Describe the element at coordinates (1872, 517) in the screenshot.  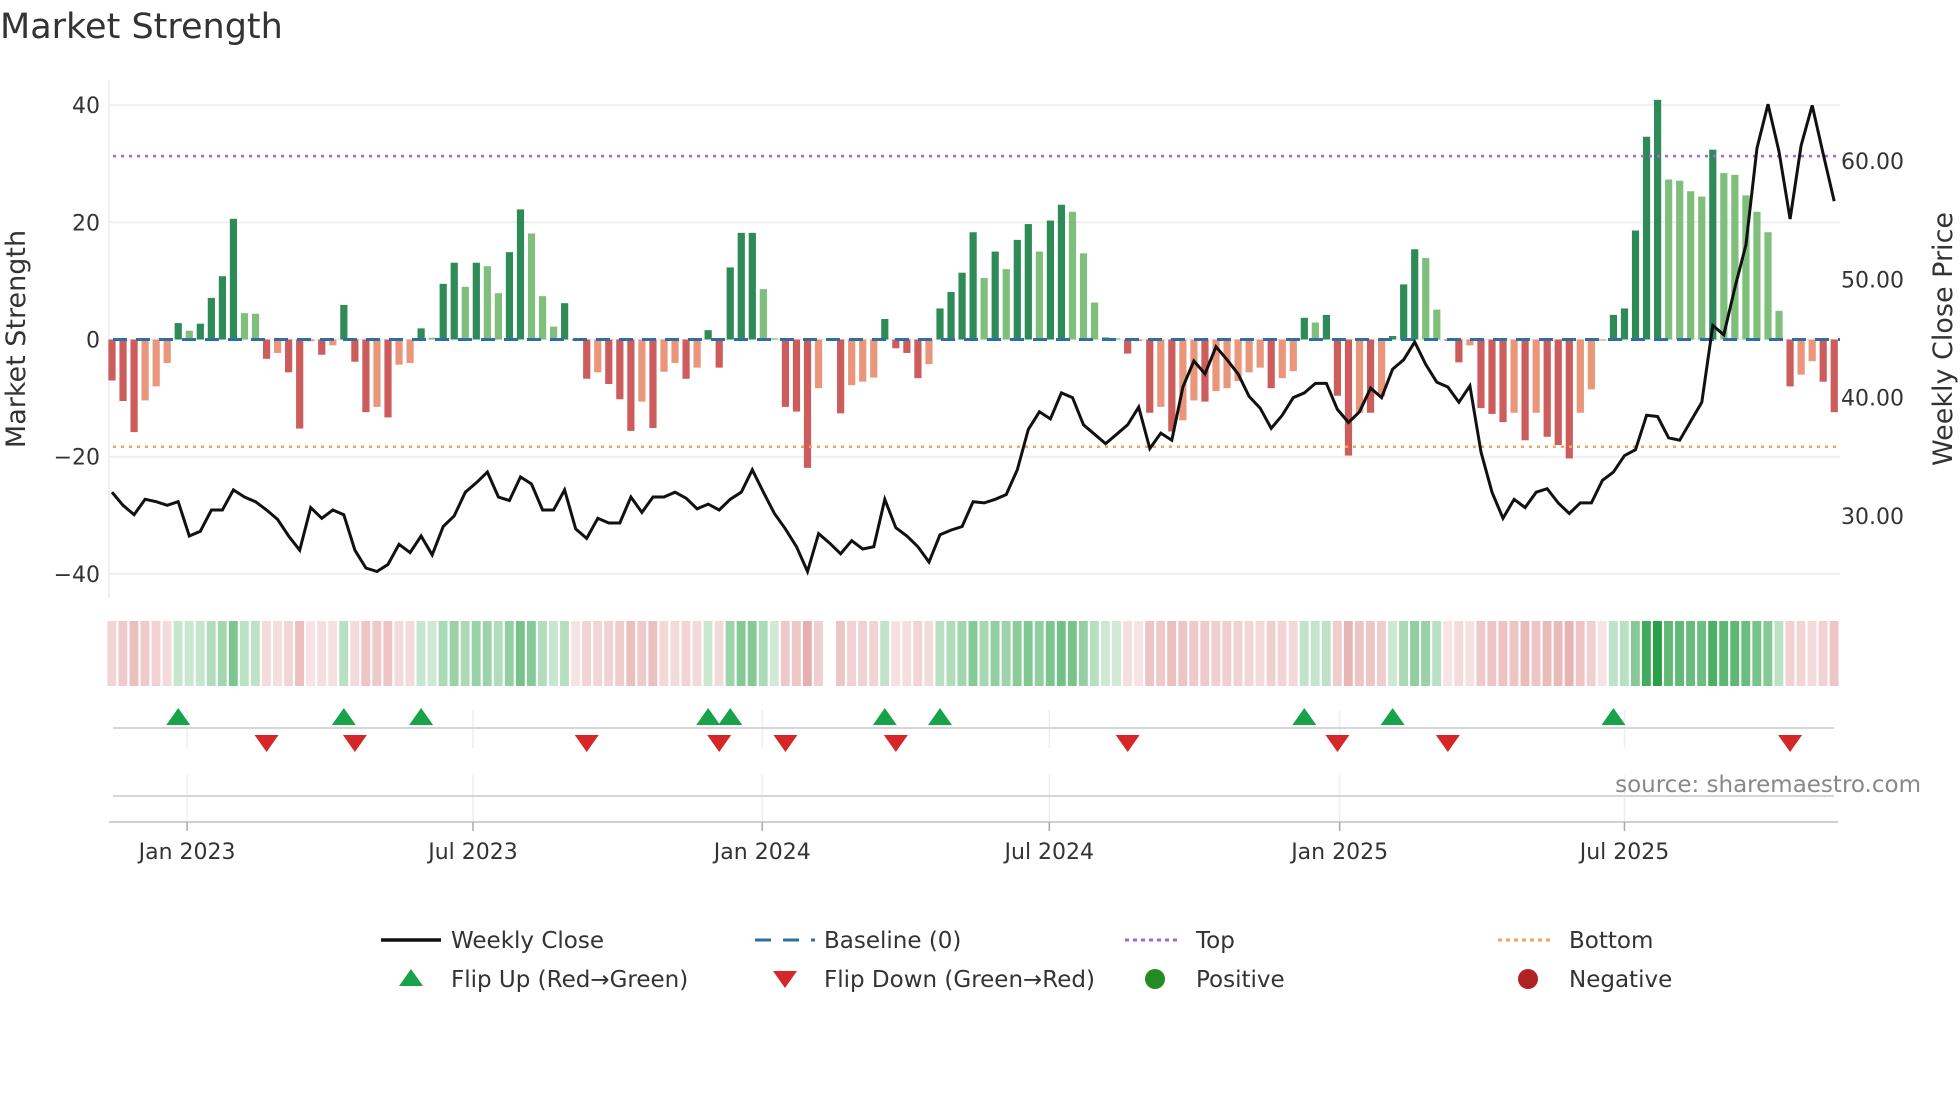
I see `y2-tick-label: 30.00` at that location.